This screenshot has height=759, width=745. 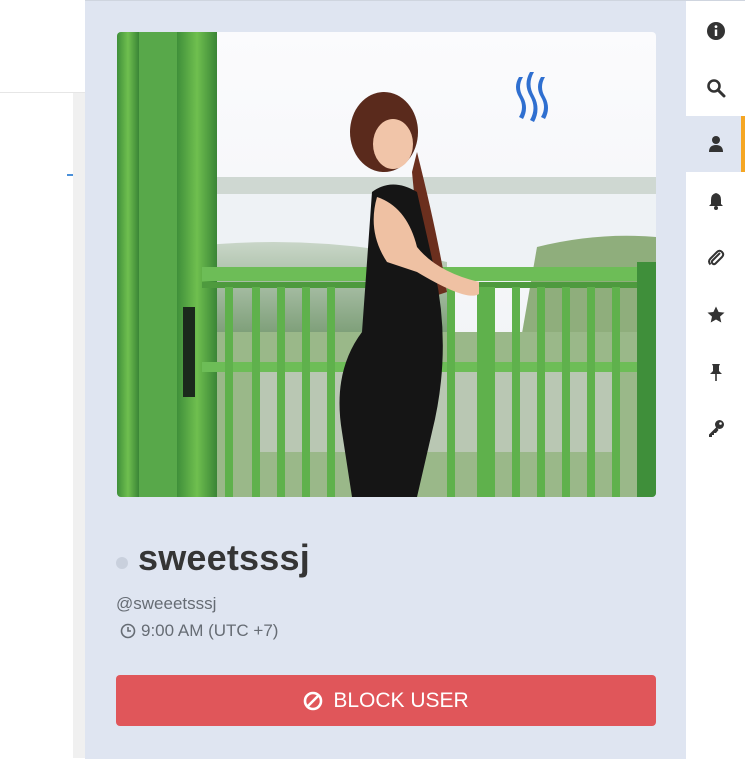 I want to click on rail-item-notifications, so click(x=715, y=201).